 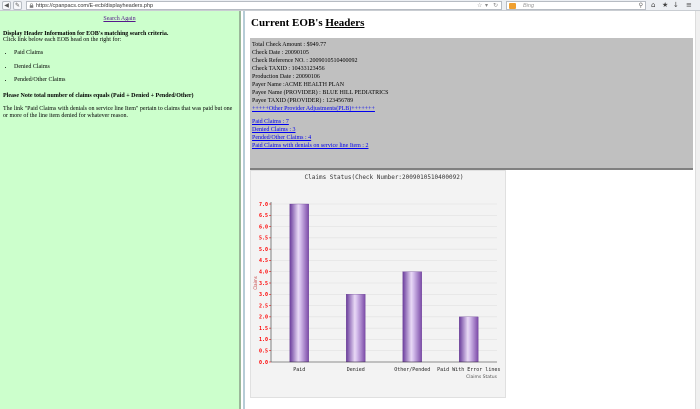 I want to click on x-tick-label: Paid With Error lines, so click(x=468, y=370).